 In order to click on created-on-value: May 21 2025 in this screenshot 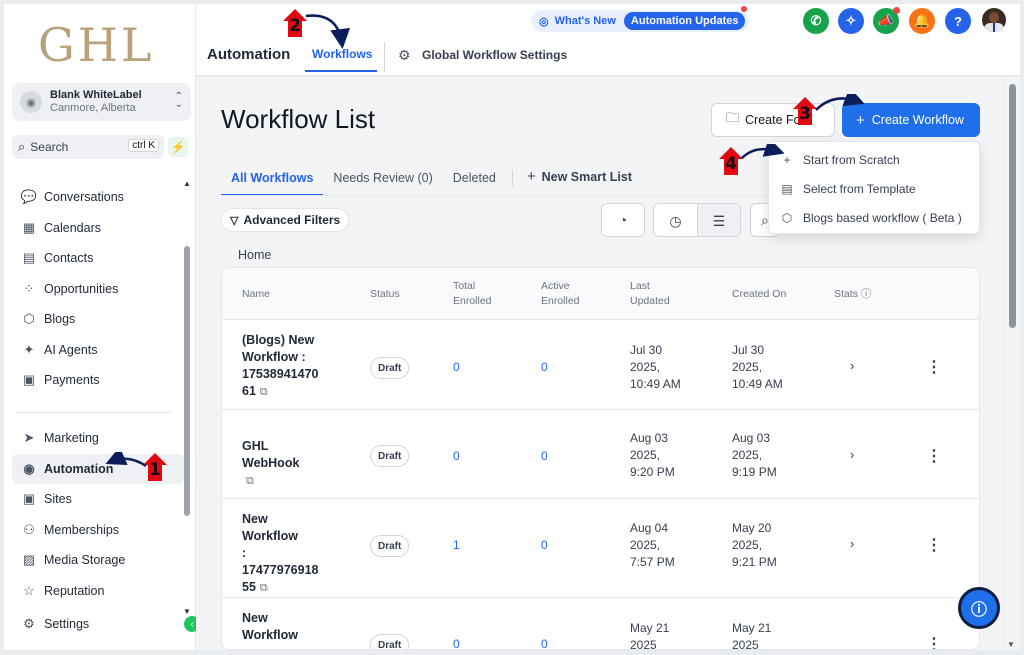, I will do `click(752, 635)`.